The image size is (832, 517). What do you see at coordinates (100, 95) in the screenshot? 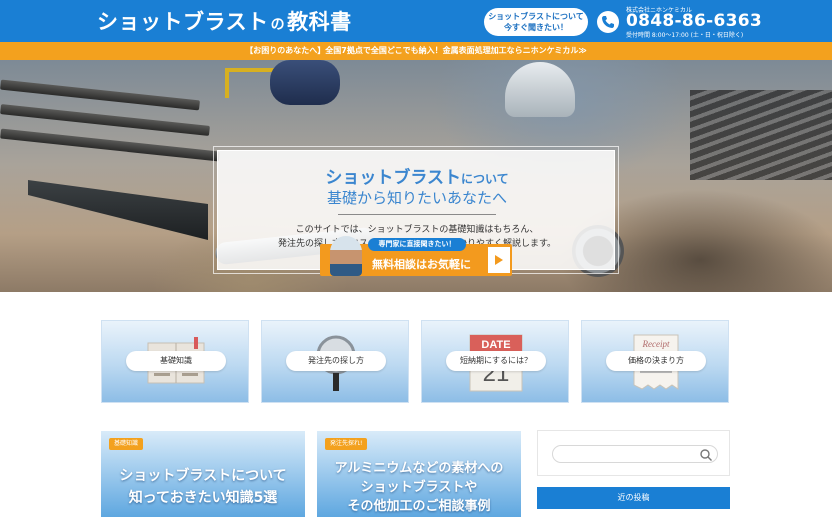
I see `hero-rail` at bounding box center [100, 95].